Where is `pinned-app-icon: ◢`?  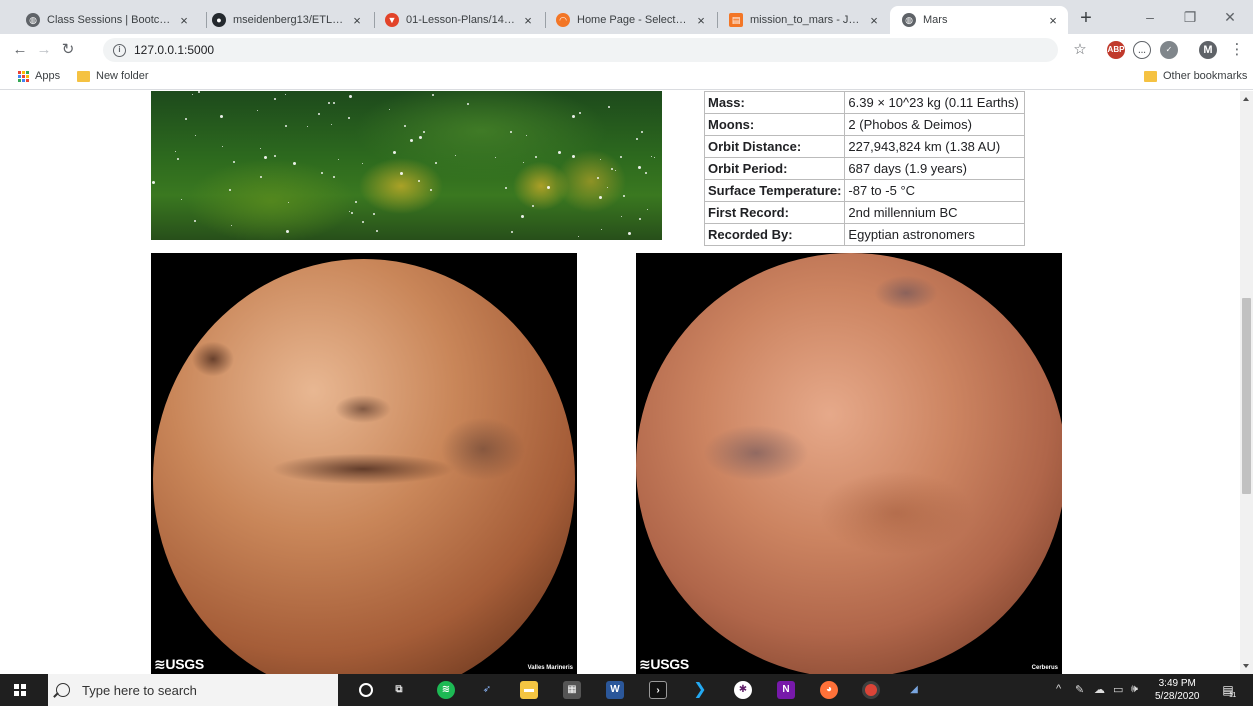 pinned-app-icon: ◢ is located at coordinates (914, 690).